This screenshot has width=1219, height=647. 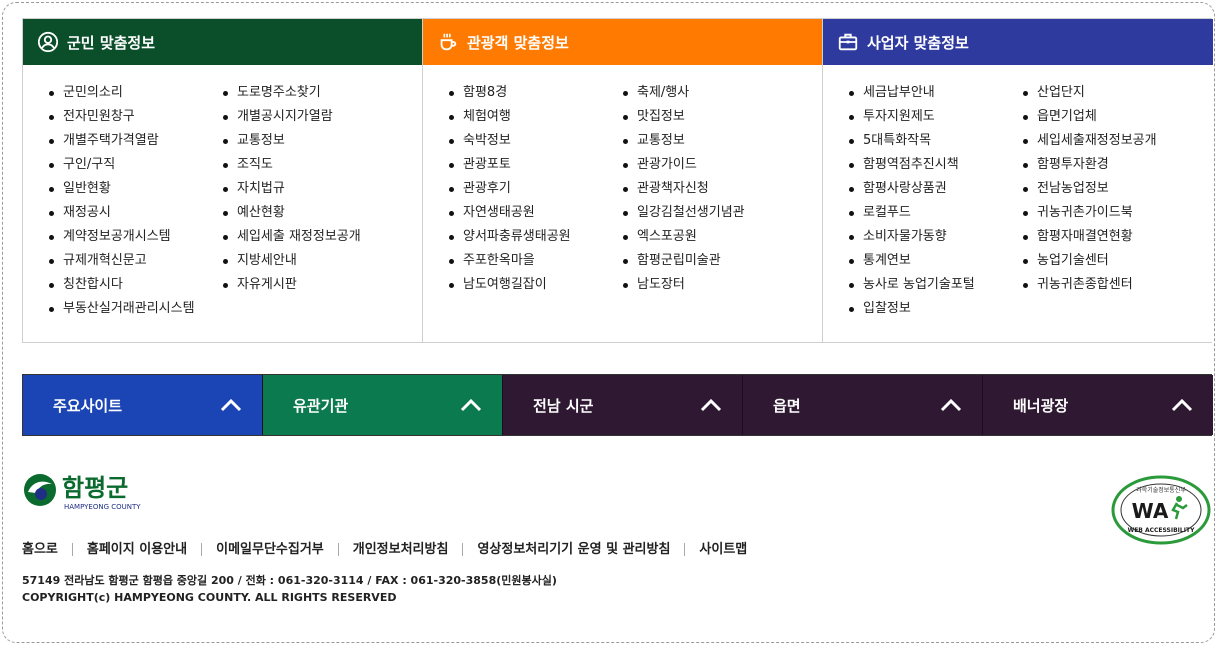 I want to click on footer-link-email-policy: 이메일무단수집거부, so click(x=269, y=549).